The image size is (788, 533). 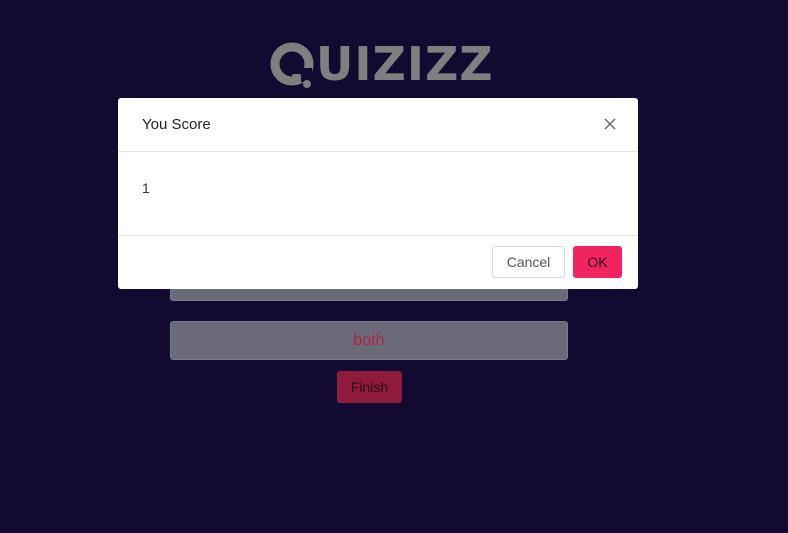 I want to click on modal-body: 1, so click(x=378, y=194).